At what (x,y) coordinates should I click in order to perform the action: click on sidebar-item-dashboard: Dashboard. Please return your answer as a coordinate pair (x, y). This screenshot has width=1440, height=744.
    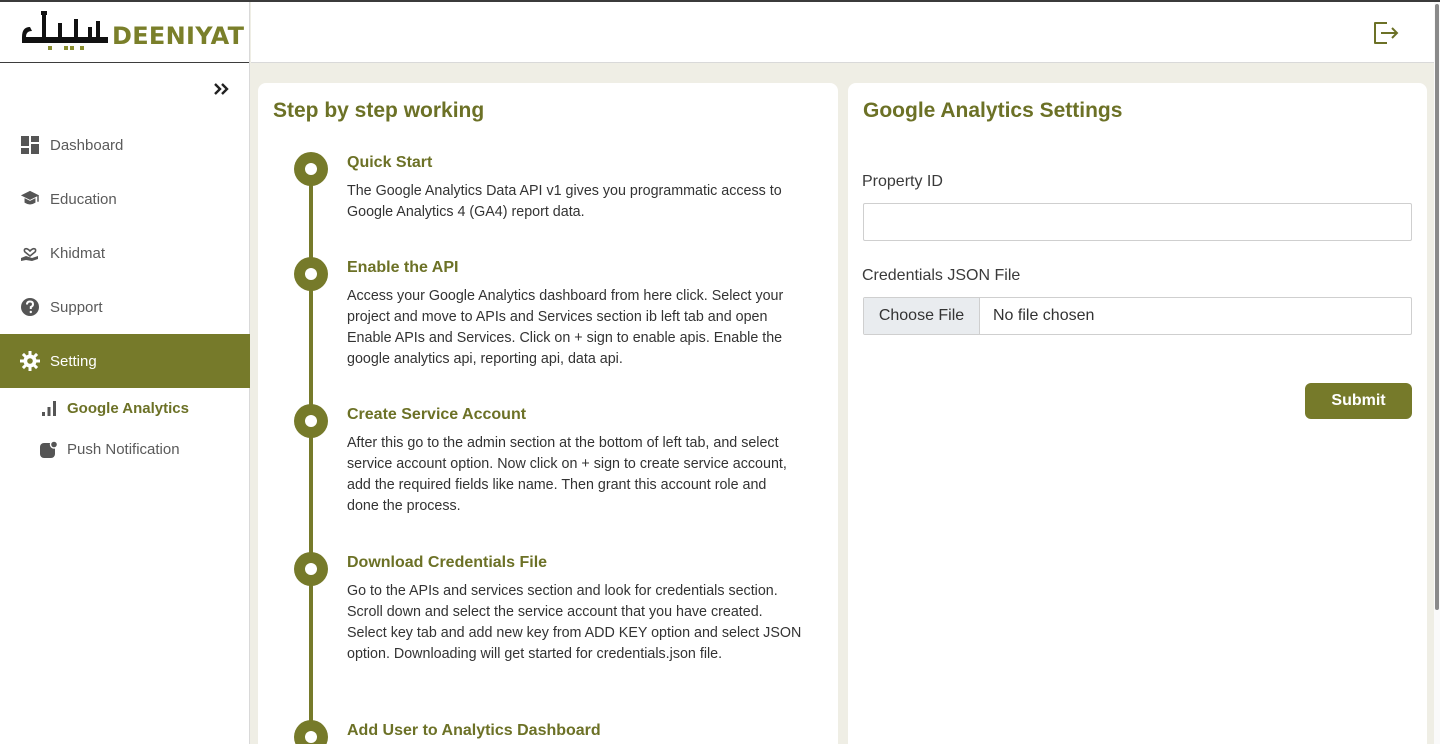
    Looking at the image, I should click on (125, 145).